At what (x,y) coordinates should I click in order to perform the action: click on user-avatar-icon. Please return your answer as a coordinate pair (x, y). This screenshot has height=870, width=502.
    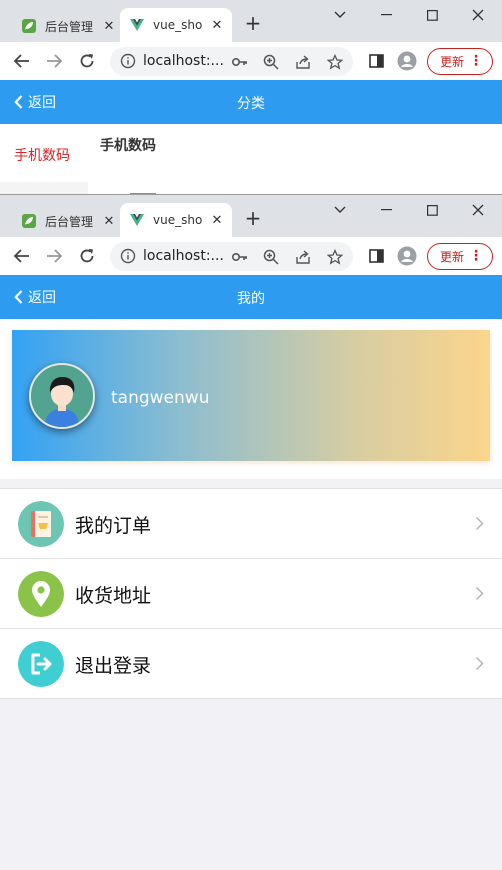
    Looking at the image, I should click on (62, 396).